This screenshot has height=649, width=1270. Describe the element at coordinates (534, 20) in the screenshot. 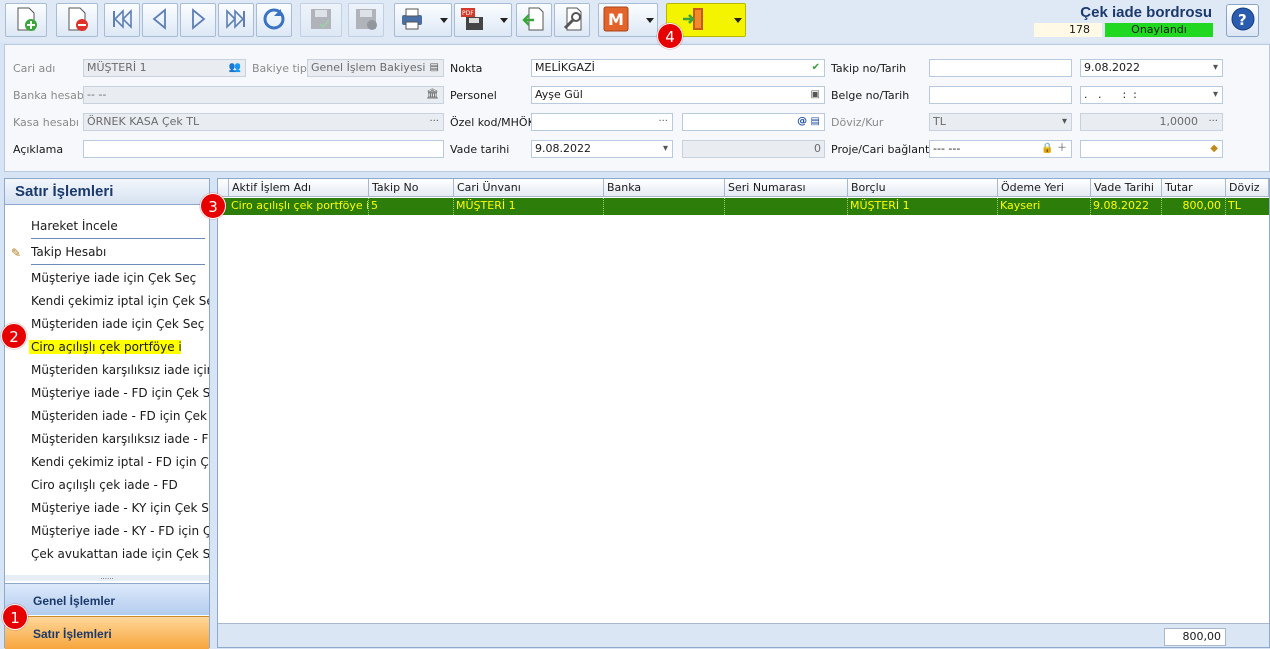

I see `import-button` at that location.